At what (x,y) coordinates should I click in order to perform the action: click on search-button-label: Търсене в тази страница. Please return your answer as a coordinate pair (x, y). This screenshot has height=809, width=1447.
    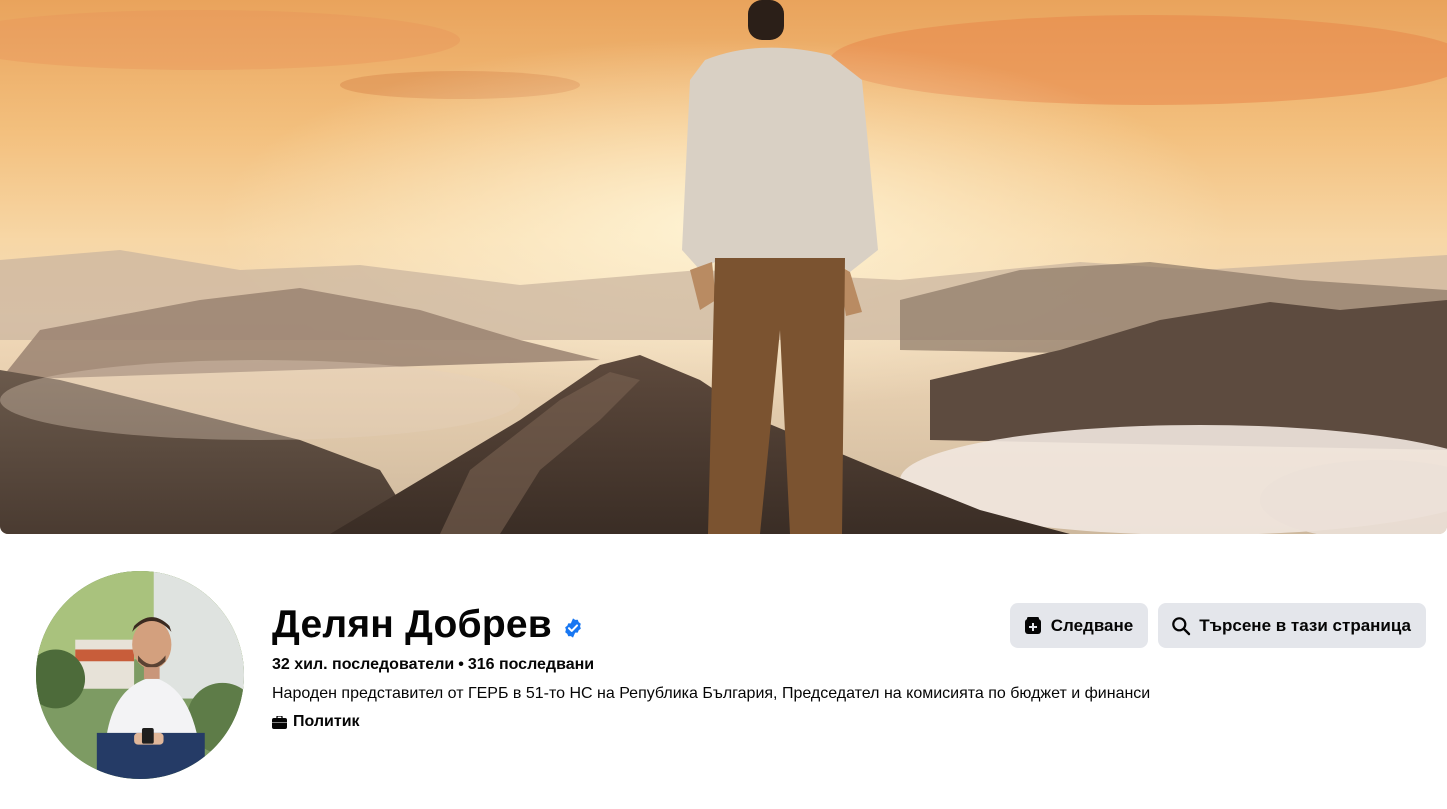
    Looking at the image, I should click on (1305, 625).